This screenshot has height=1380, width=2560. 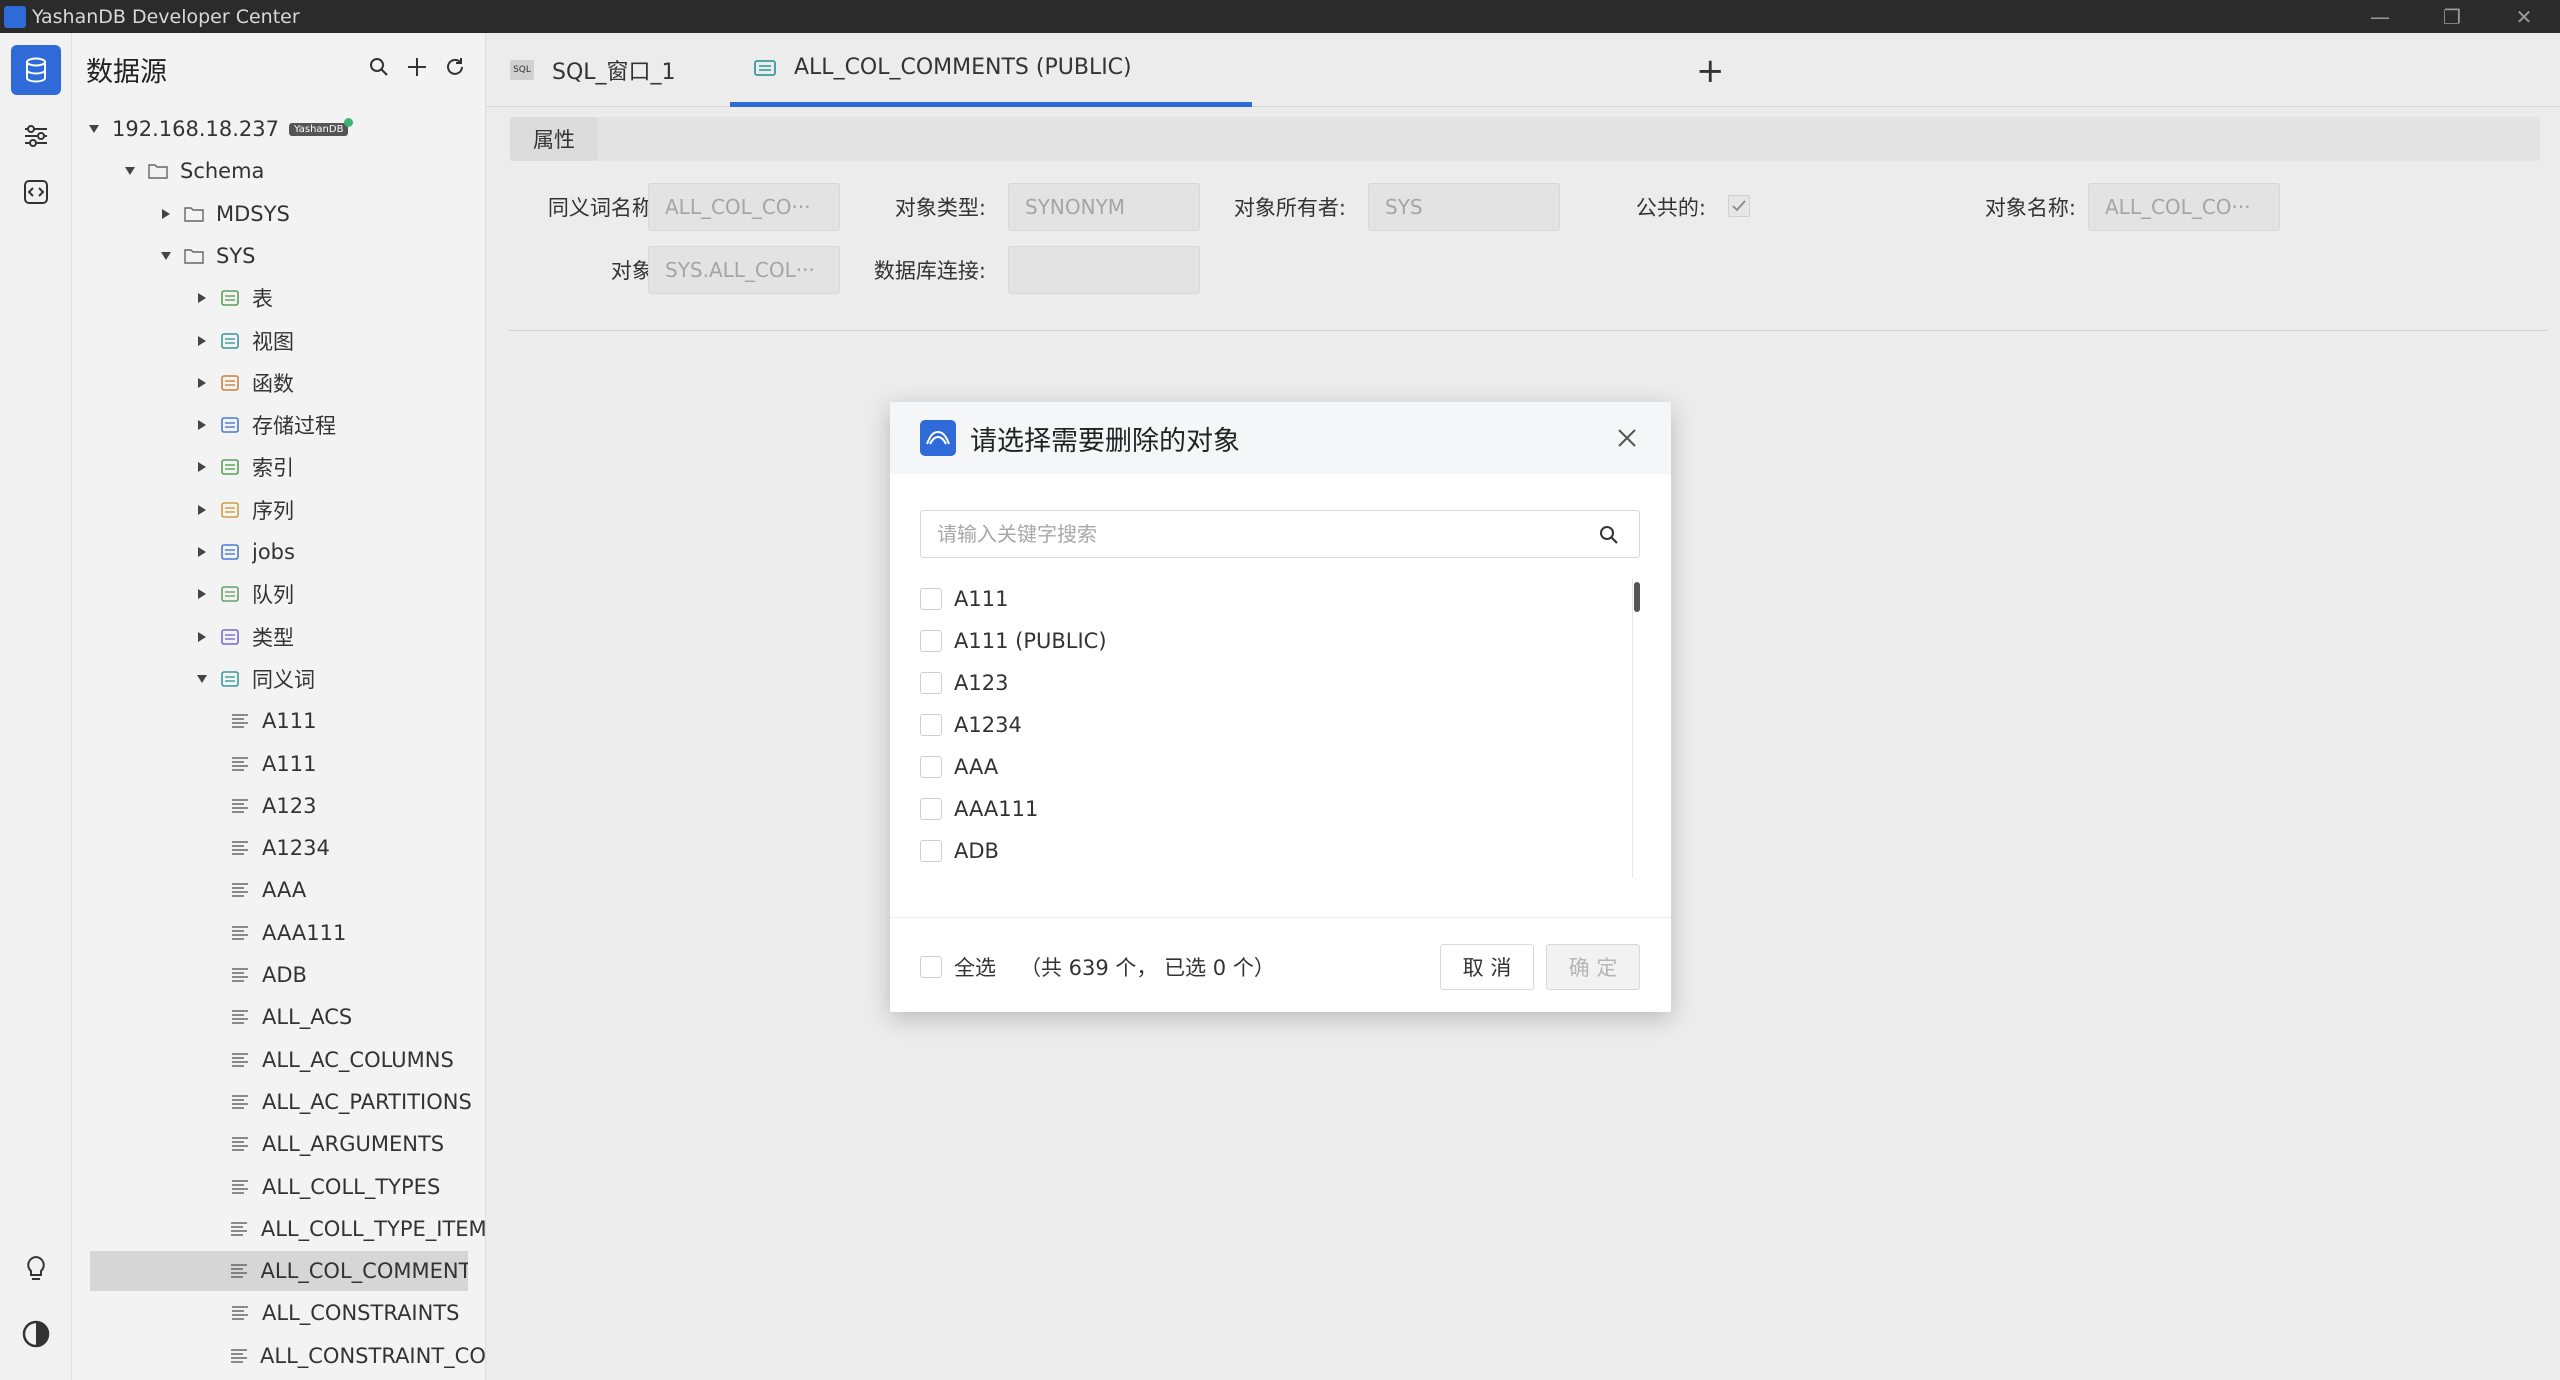 I want to click on list-item: AAA111, so click(x=979, y=809).